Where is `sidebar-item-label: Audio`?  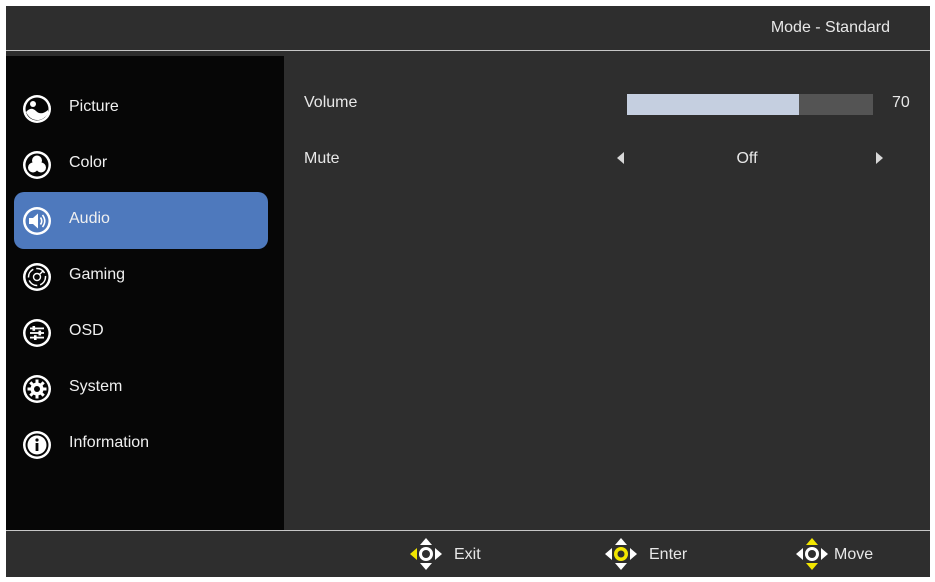 sidebar-item-label: Audio is located at coordinates (89, 218).